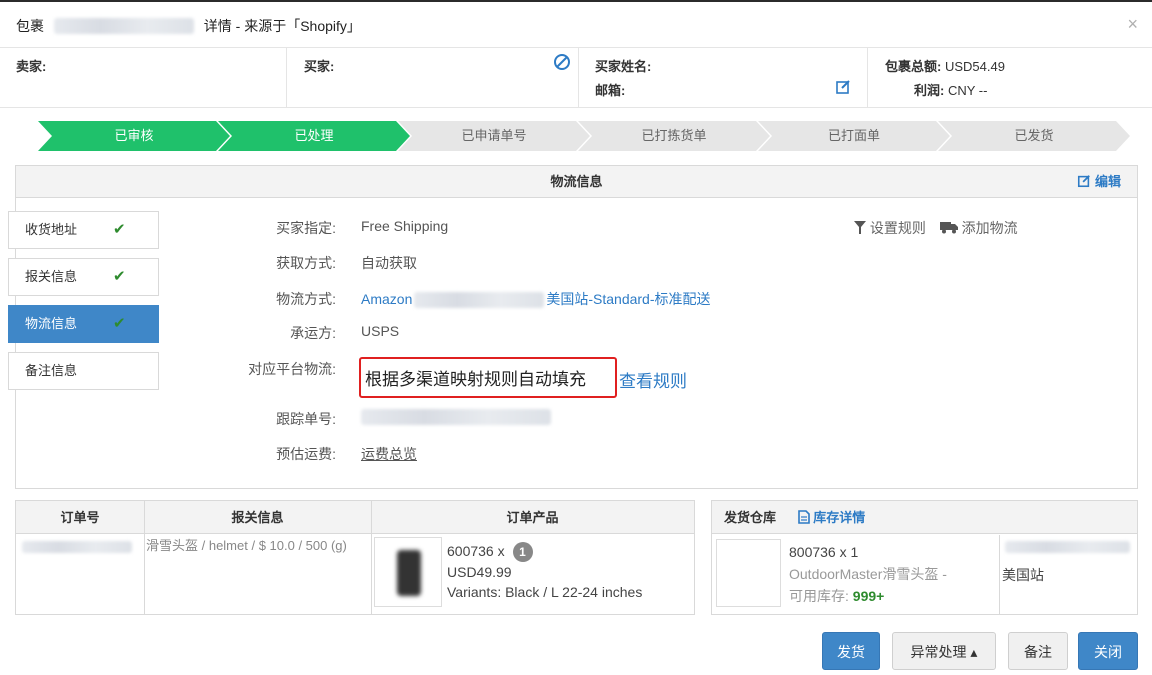 This screenshot has width=1152, height=675. Describe the element at coordinates (134, 136) in the screenshot. I see `step-reviewed: 已审核` at that location.